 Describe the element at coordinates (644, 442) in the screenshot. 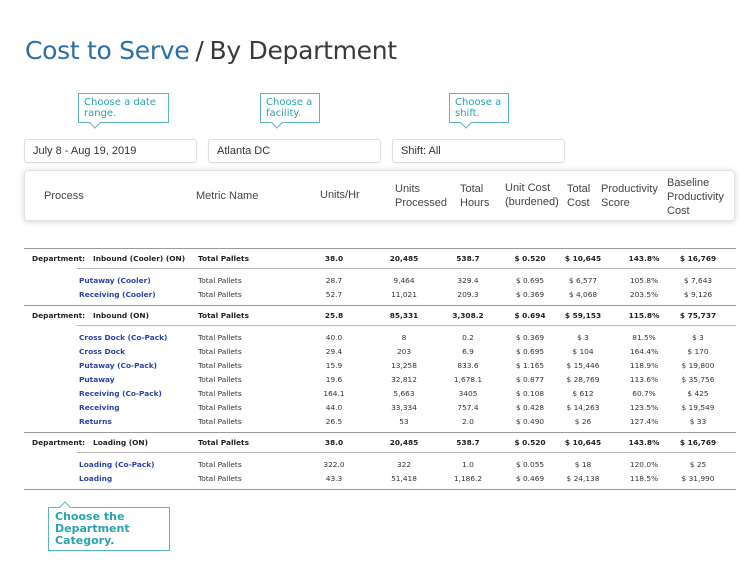

I see `cell-prod-score: 143.8%` at that location.